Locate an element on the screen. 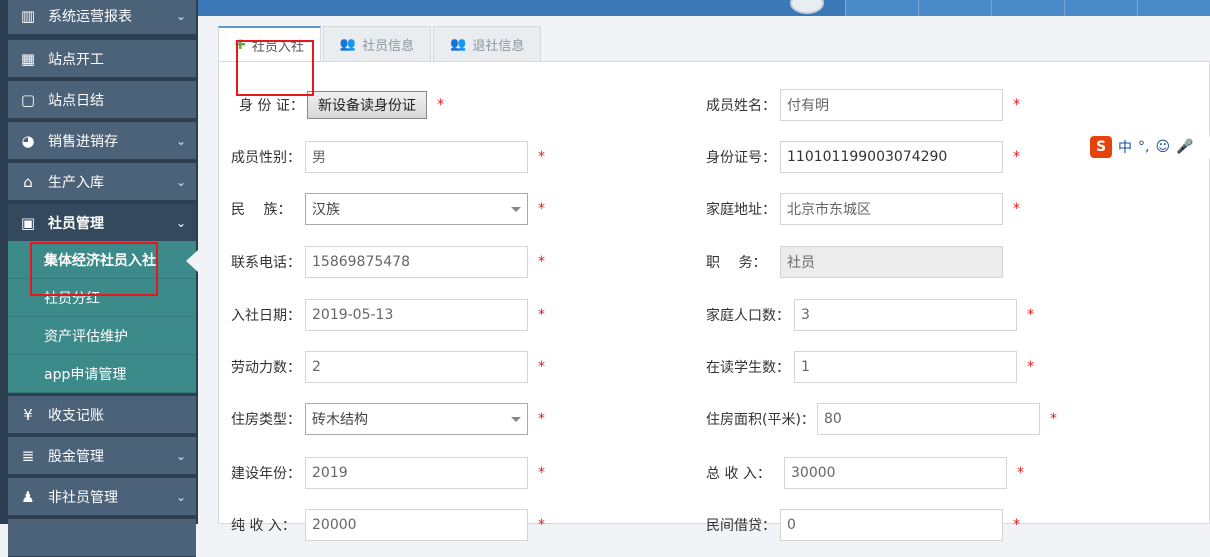 This screenshot has height=557, width=1210. sidebar-item-label: 社员管理 is located at coordinates (76, 223).